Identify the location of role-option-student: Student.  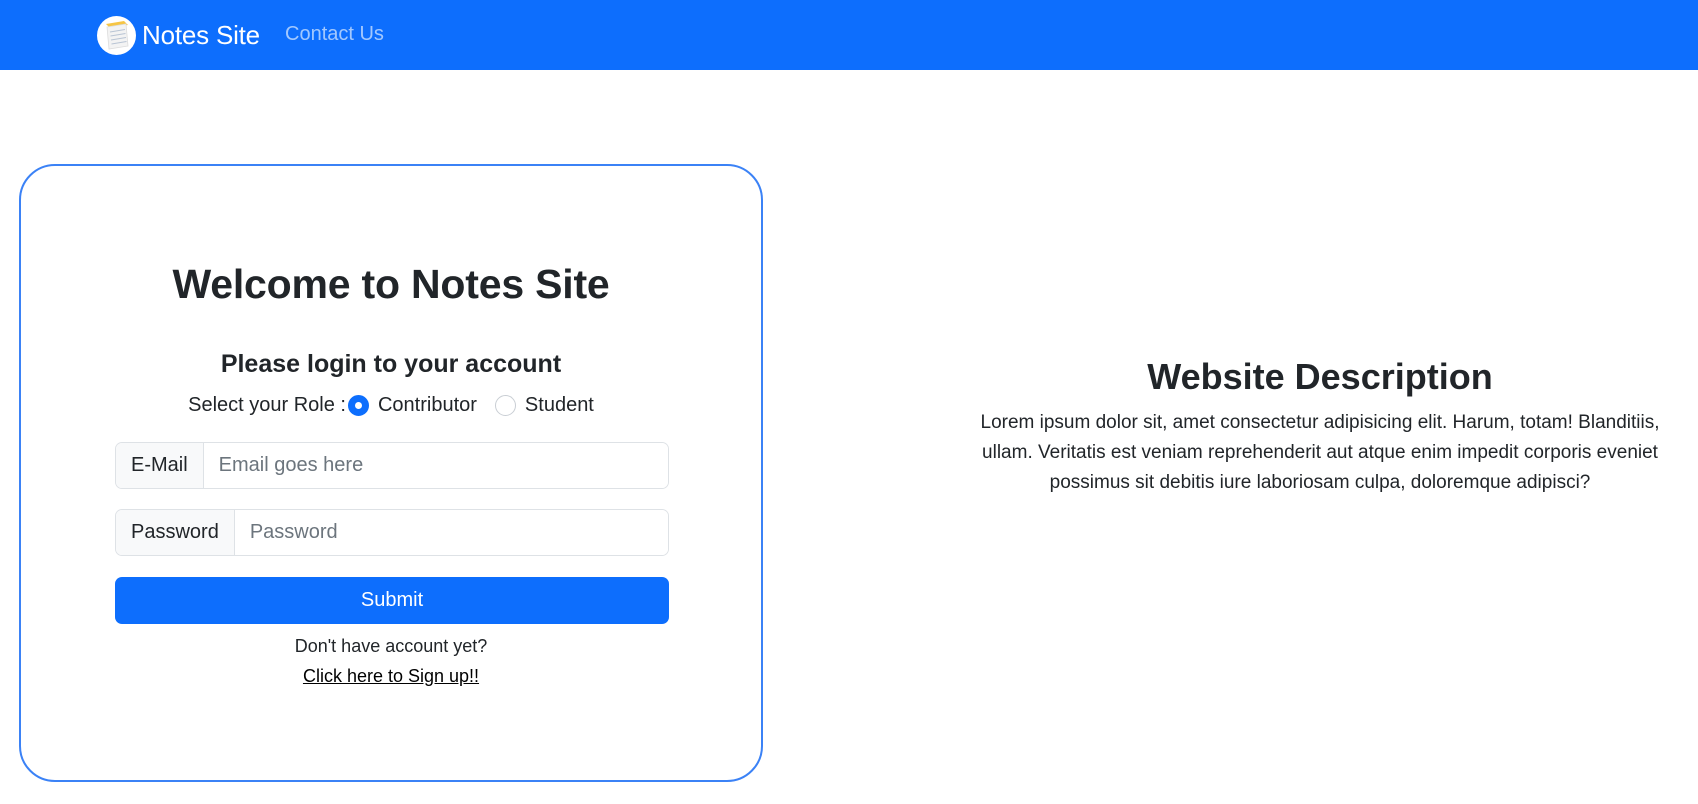
(544, 405).